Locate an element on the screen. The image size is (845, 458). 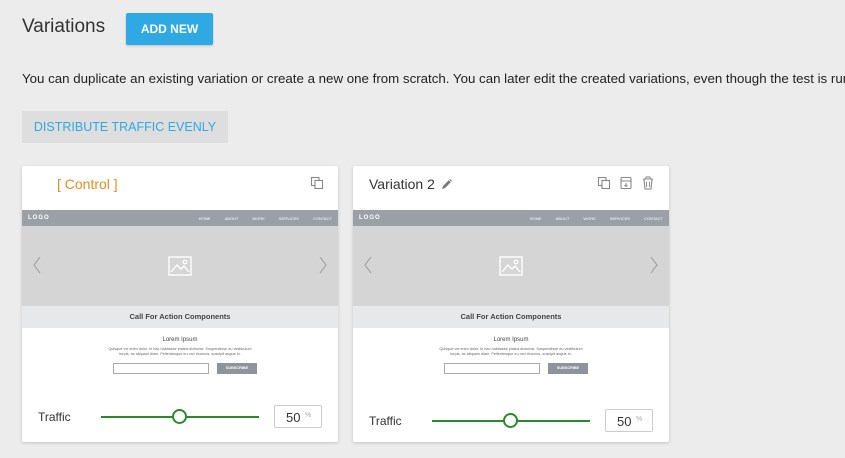
distribute-traffic-button: DISTRIBUTE TRAFFIC EVENLY is located at coordinates (125, 127).